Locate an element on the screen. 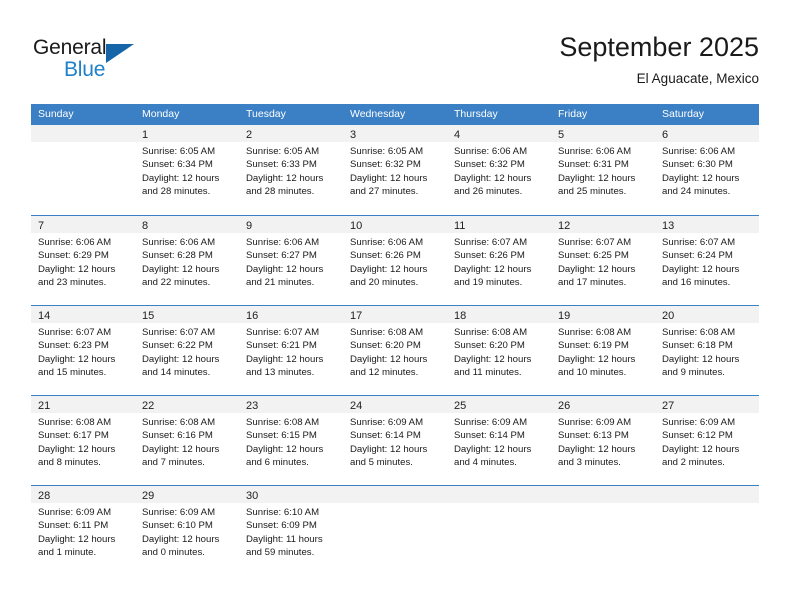 This screenshot has height=612, width=792. day-number-band: 24 is located at coordinates (395, 404).